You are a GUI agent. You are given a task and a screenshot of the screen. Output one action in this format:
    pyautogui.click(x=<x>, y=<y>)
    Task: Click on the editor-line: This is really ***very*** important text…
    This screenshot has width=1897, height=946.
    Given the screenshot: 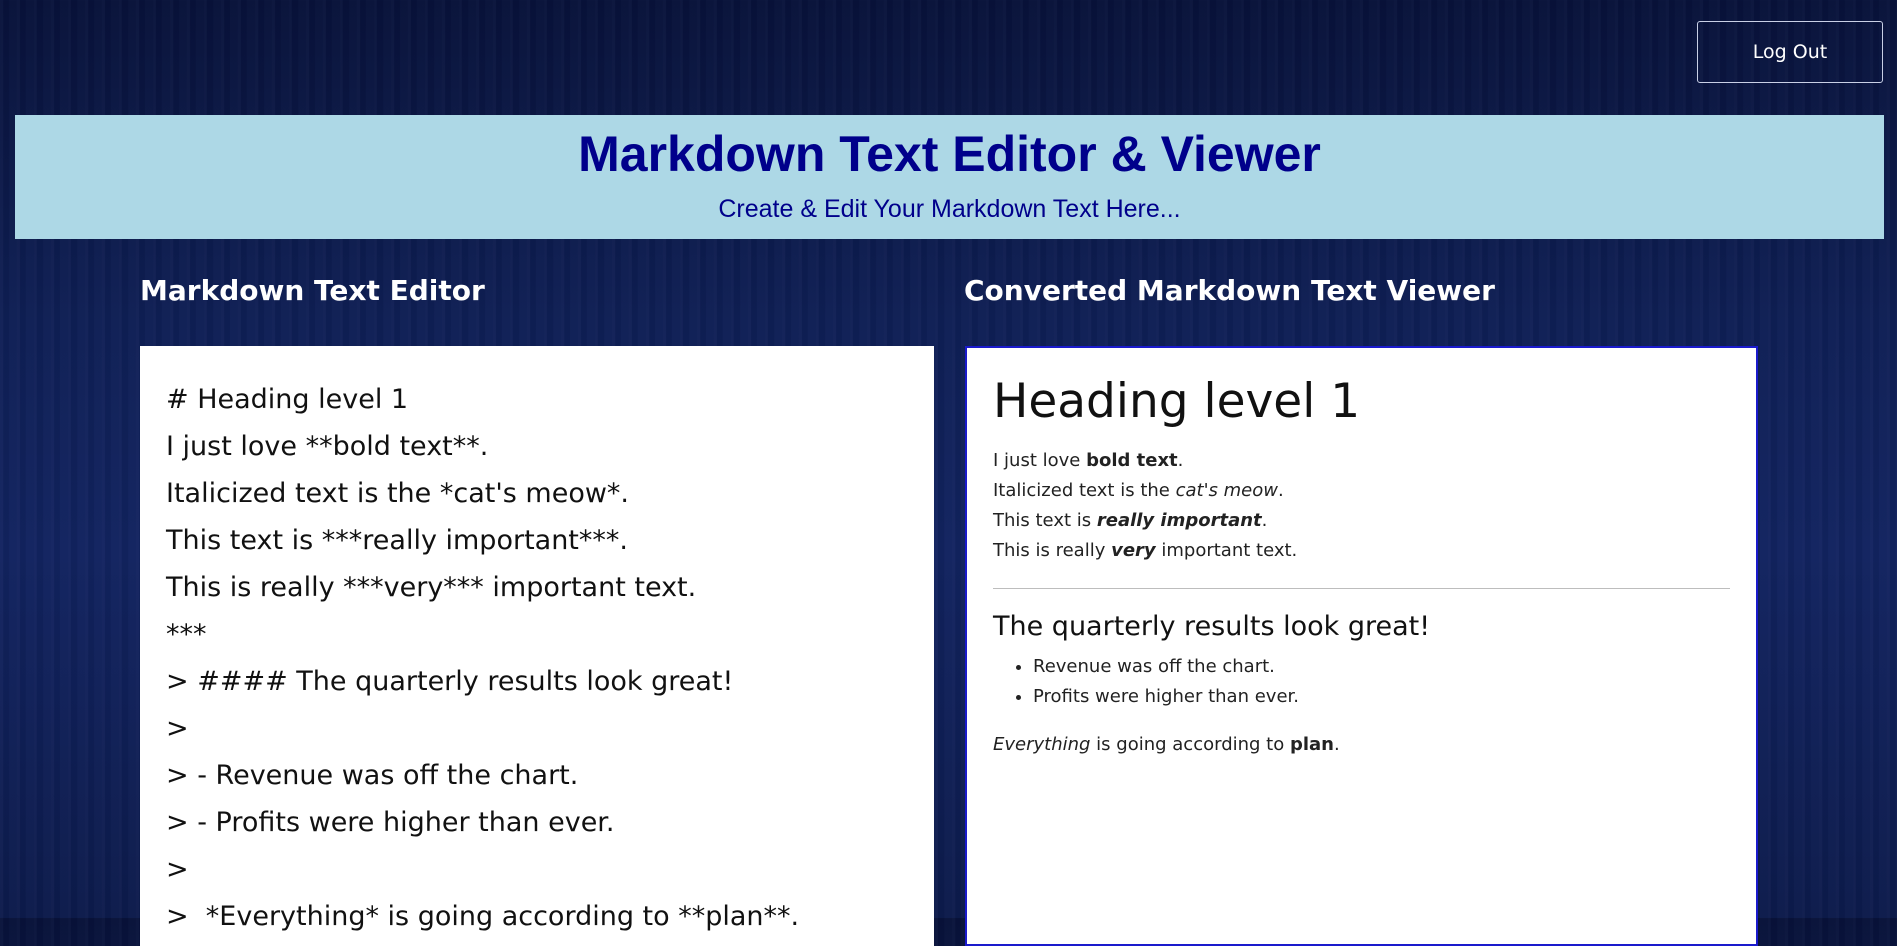 What is the action you would take?
    pyautogui.click(x=431, y=587)
    